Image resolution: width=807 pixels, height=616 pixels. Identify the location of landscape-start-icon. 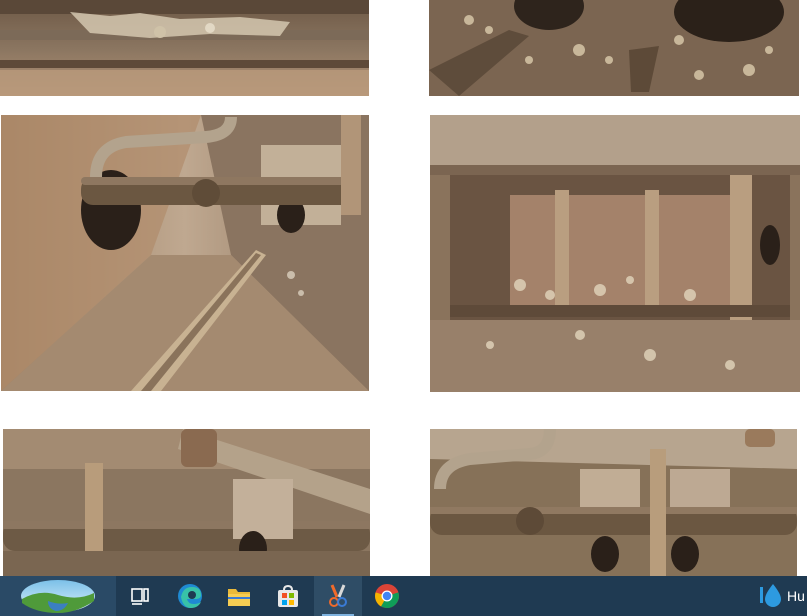
(58, 596).